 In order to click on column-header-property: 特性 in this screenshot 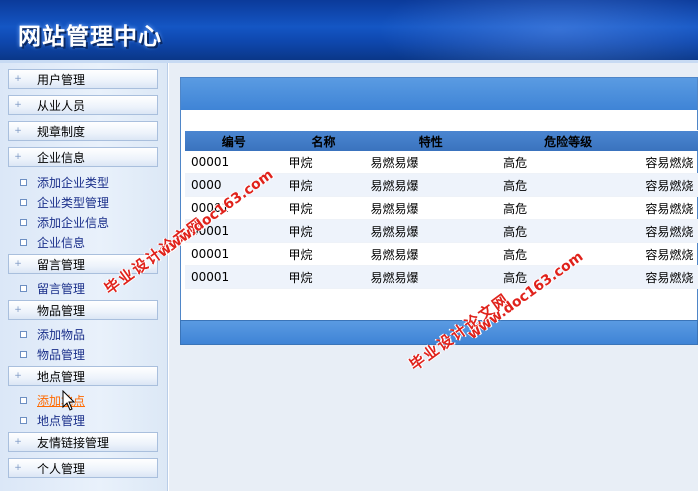, I will do `click(430, 141)`.